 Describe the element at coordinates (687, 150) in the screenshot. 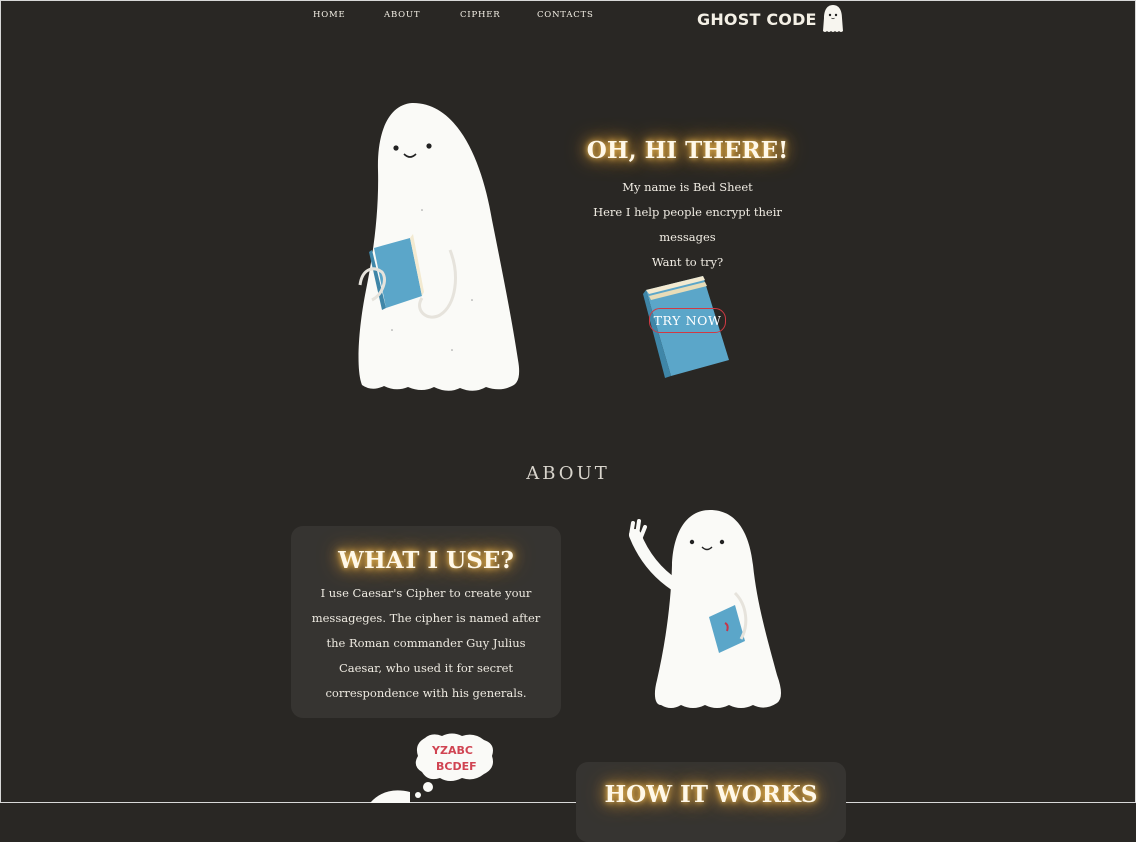

I see `hero-title: OH, HI THERE!` at that location.